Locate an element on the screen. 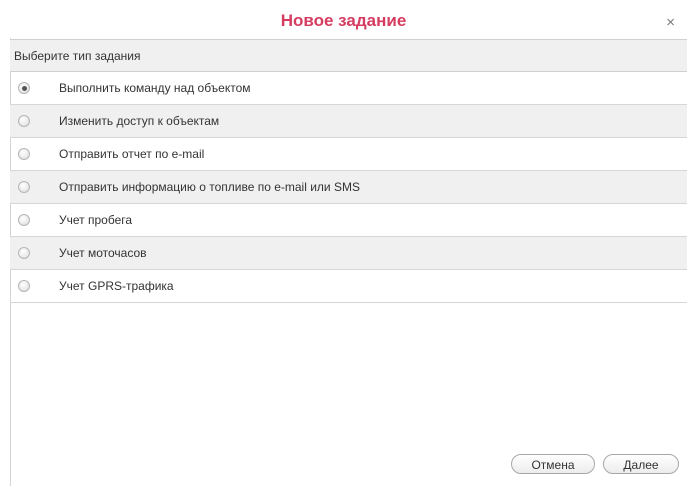 The width and height of the screenshot is (687, 486). option-mileage-tracking: Учет пробега is located at coordinates (348, 220).